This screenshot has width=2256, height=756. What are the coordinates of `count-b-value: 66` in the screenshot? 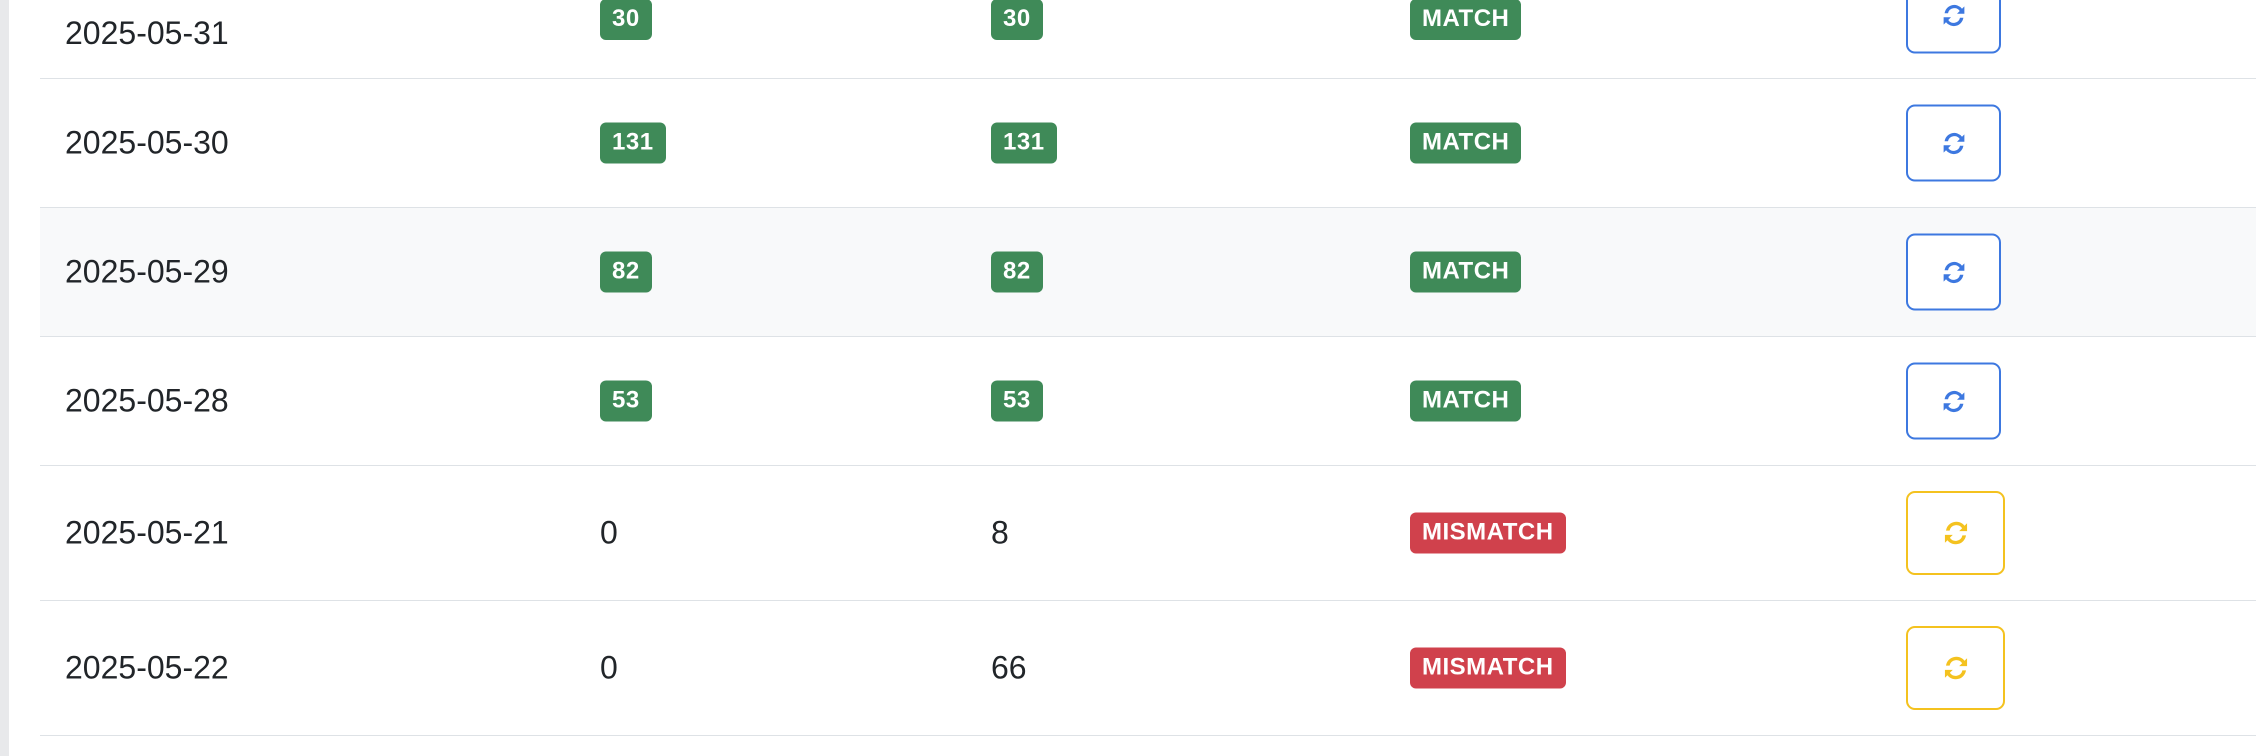 It's located at (1009, 667).